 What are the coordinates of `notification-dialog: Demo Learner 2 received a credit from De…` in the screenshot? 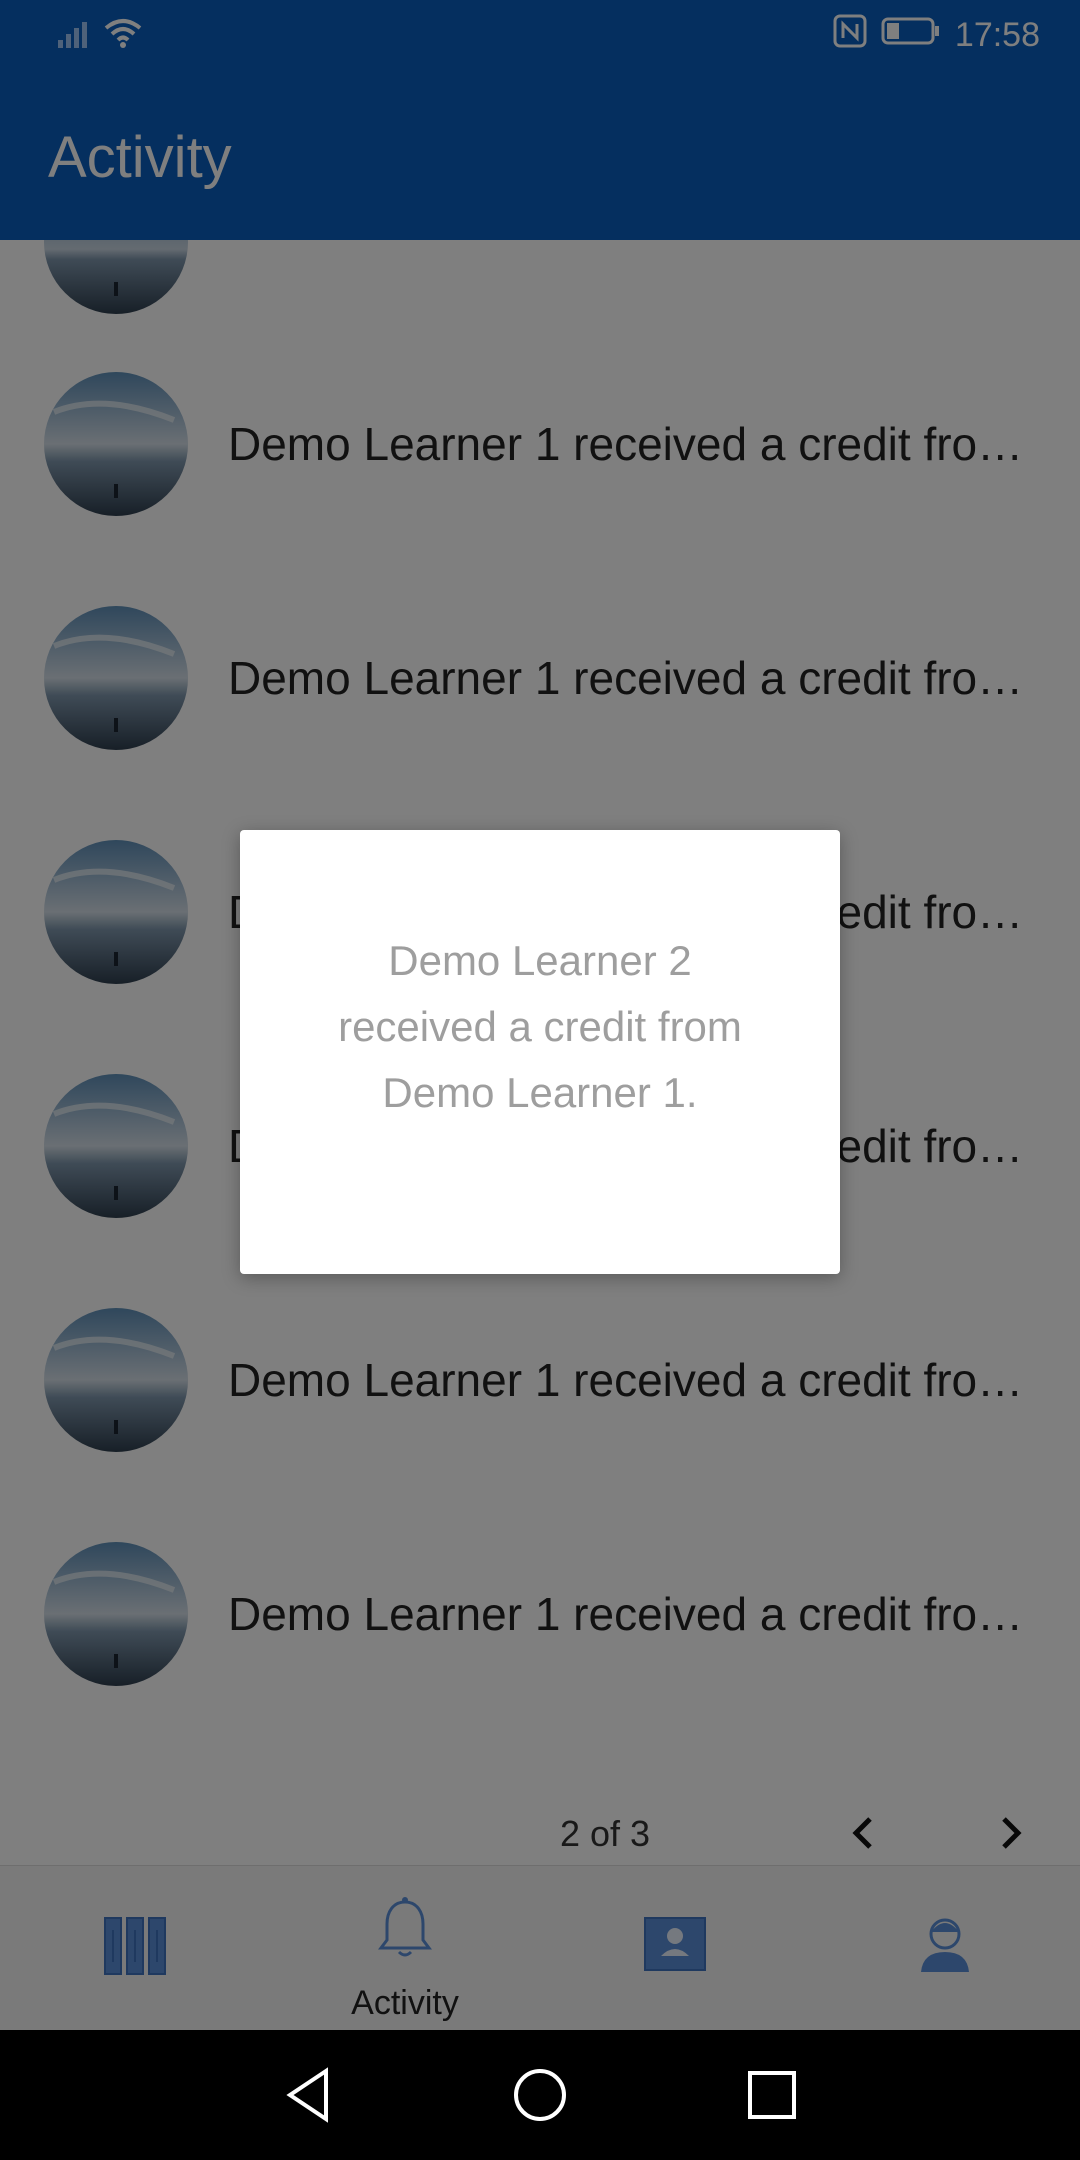 It's located at (540, 1052).